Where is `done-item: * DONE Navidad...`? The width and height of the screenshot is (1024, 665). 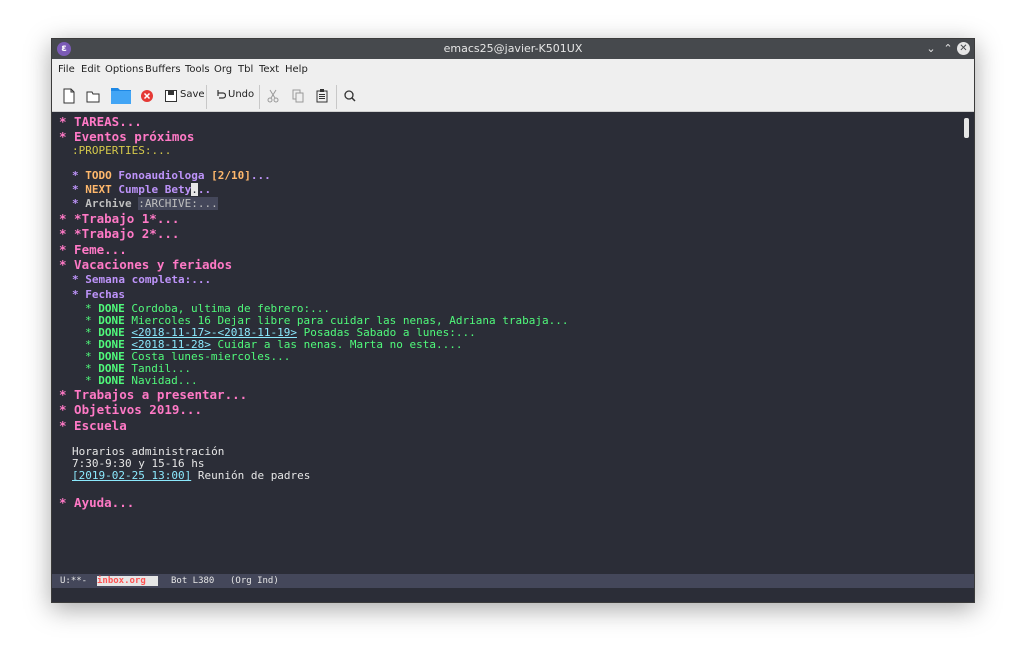 done-item: * DONE Navidad... is located at coordinates (141, 380).